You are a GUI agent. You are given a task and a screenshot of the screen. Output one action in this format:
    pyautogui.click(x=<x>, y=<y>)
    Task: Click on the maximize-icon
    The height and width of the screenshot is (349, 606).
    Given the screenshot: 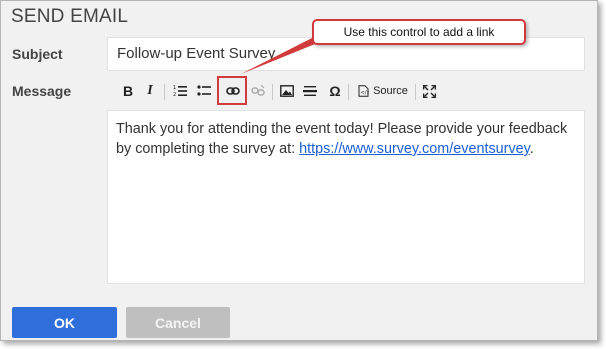 What is the action you would take?
    pyautogui.click(x=429, y=91)
    